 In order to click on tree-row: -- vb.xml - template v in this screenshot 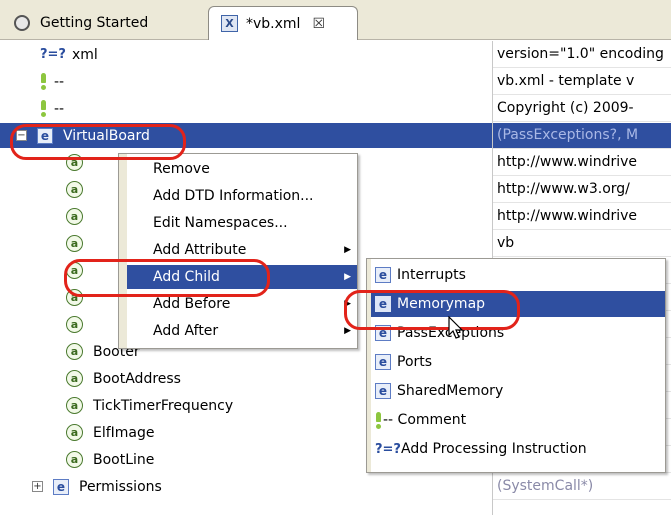, I will do `click(335, 81)`.